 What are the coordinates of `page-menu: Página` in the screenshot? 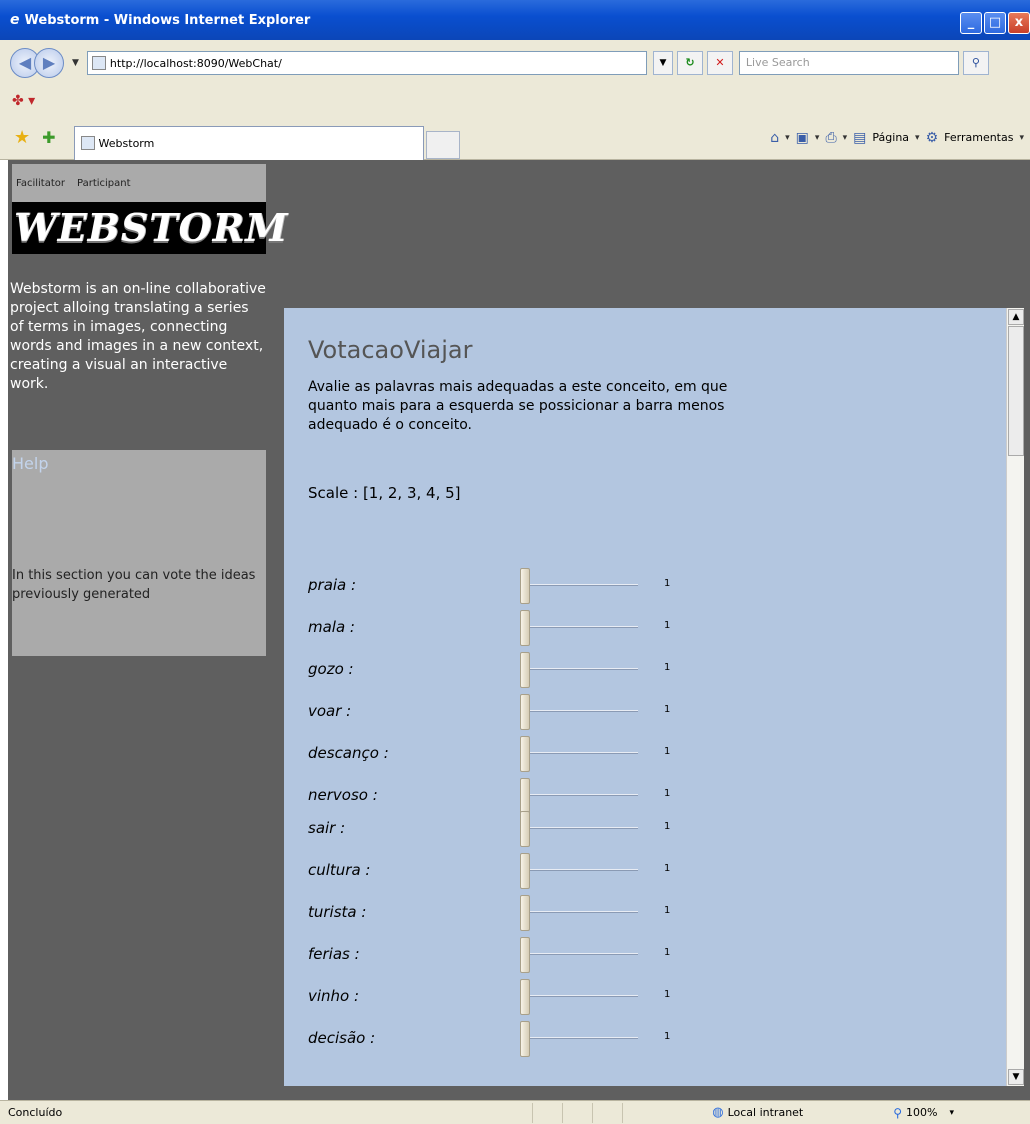 It's located at (890, 137).